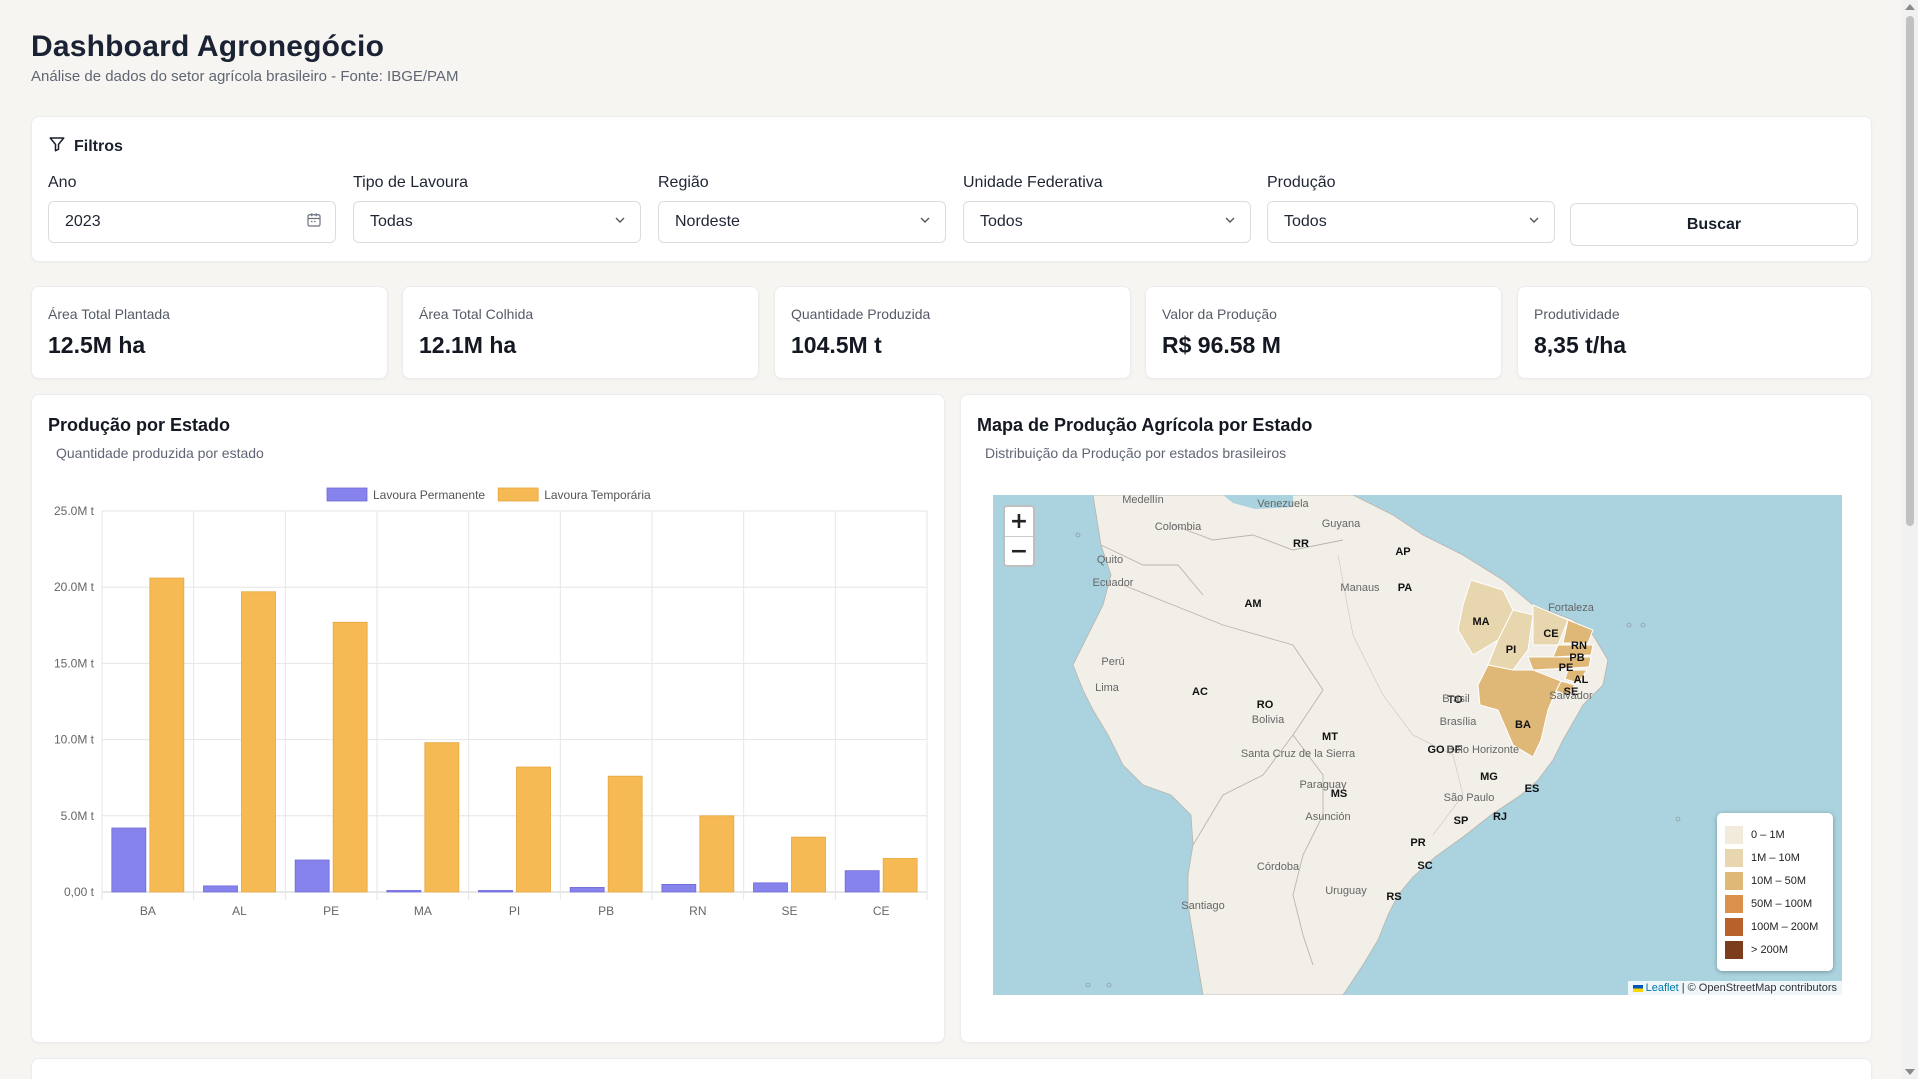 This screenshot has height=1079, width=1918. What do you see at coordinates (1714, 224) in the screenshot?
I see `search-button: Buscar` at bounding box center [1714, 224].